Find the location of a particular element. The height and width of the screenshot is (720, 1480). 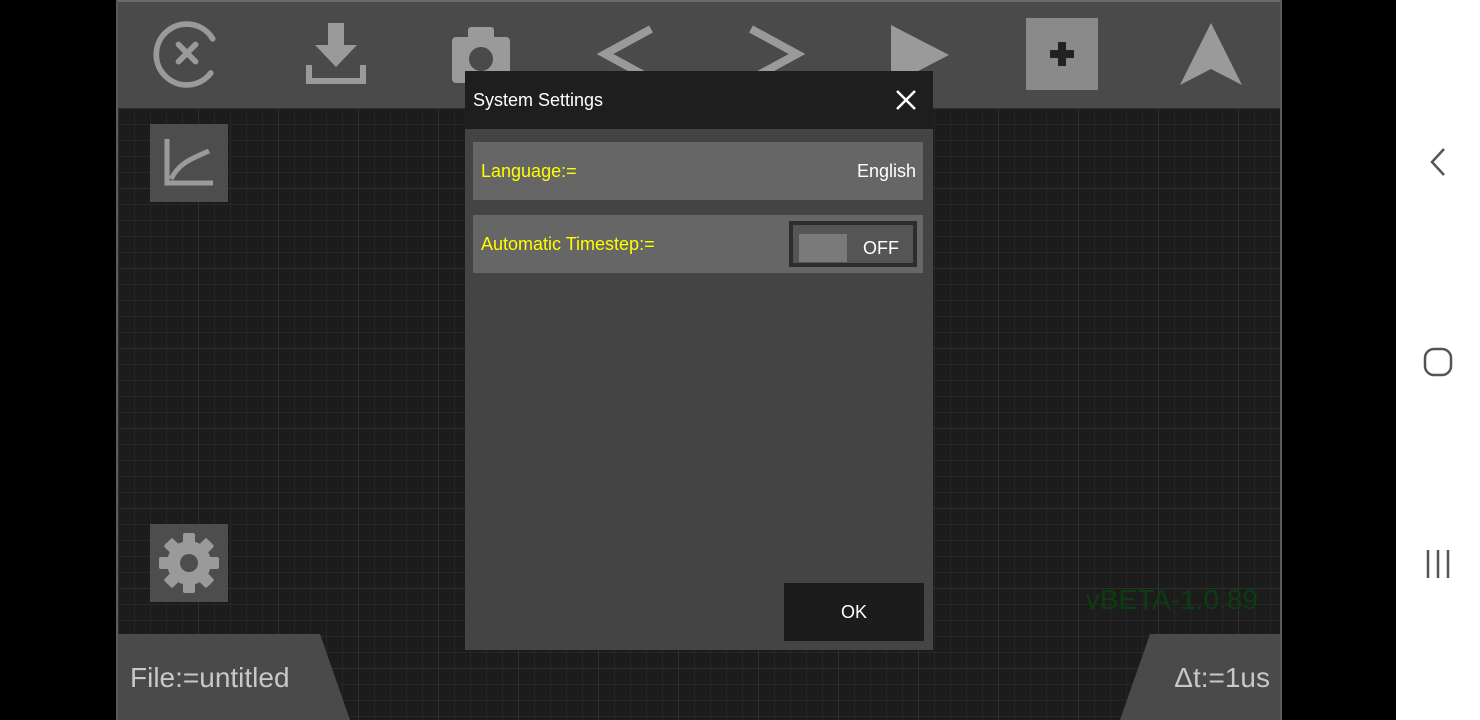

home-icon is located at coordinates (1438, 362).